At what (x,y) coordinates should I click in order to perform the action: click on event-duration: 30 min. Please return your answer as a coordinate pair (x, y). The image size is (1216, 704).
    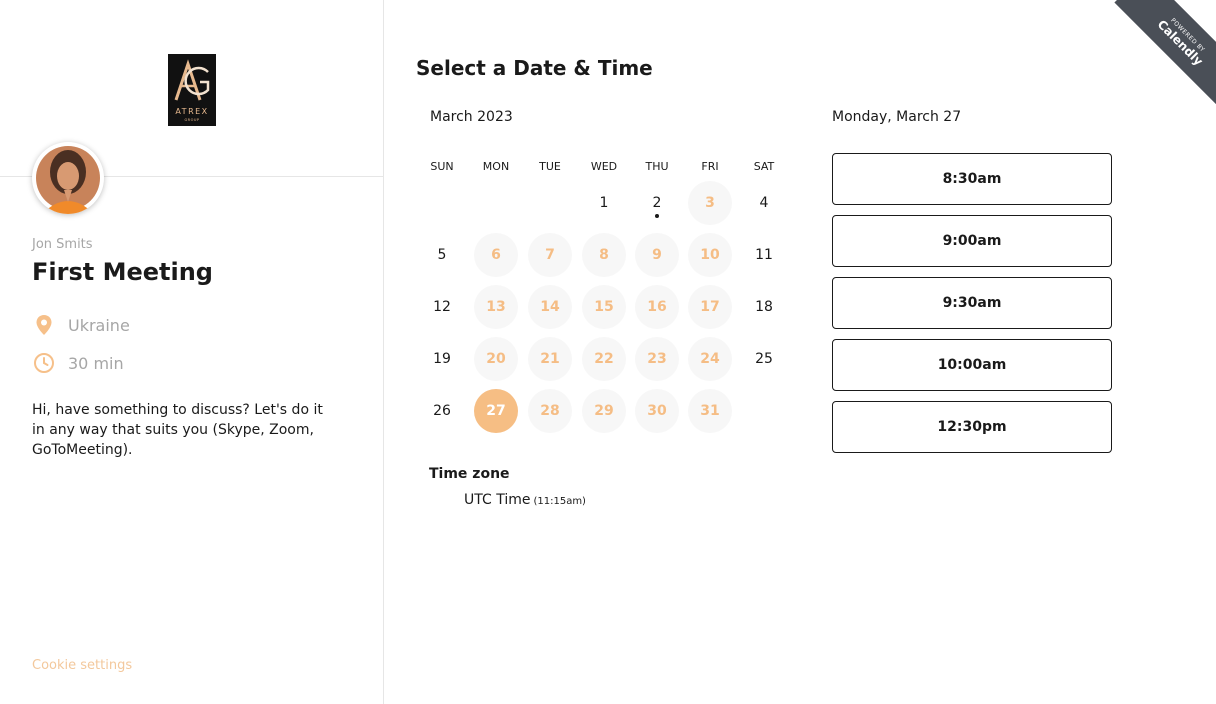
    Looking at the image, I should click on (78, 363).